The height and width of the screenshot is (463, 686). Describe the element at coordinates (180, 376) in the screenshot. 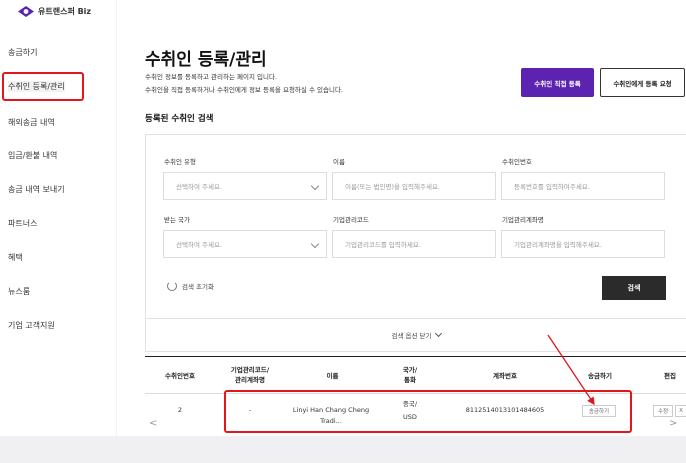

I see `col-number: 수취인번호` at that location.